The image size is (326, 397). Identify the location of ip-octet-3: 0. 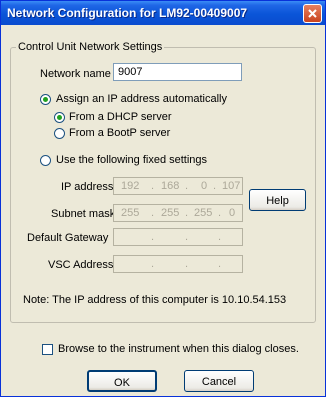
(204, 186).